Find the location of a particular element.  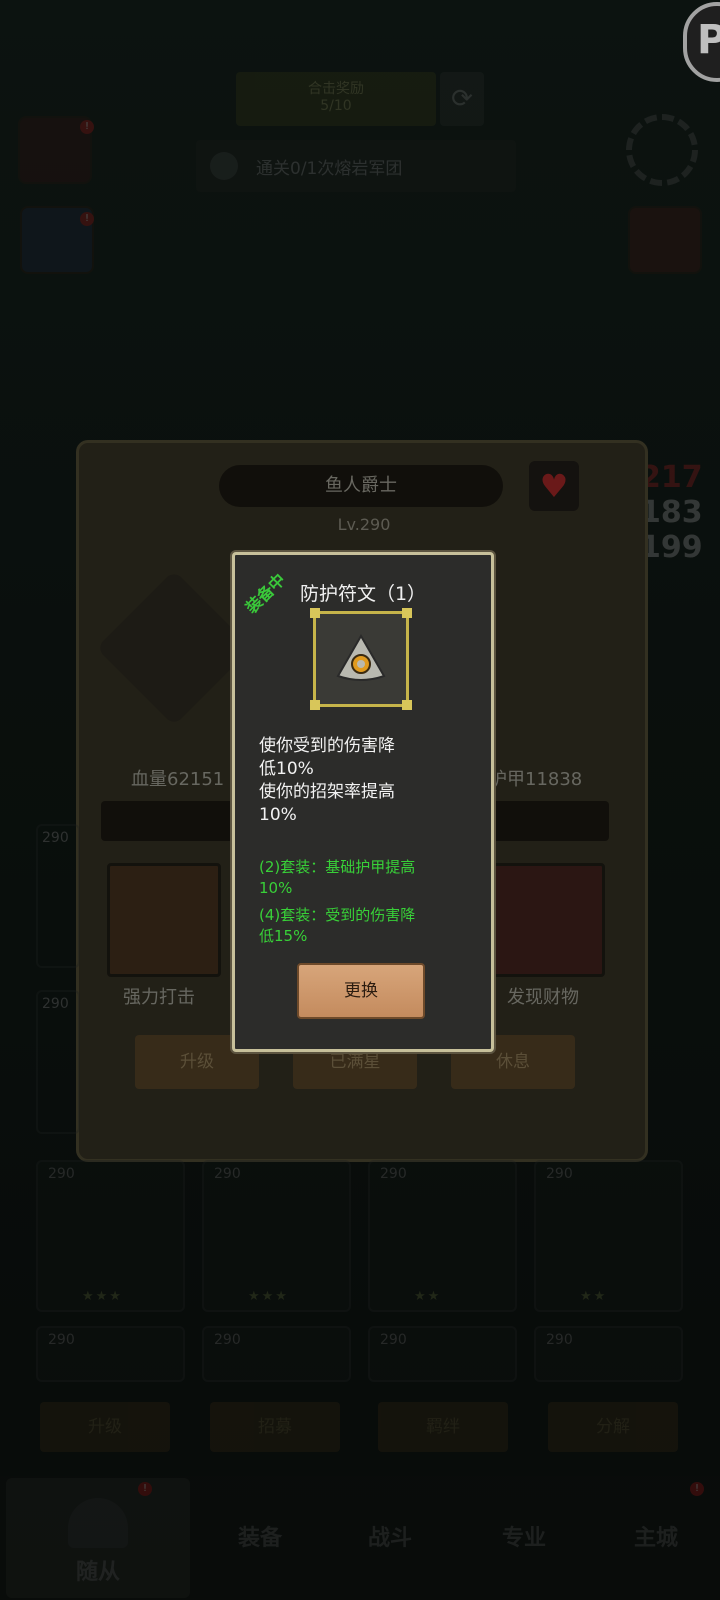

item-icon-frame is located at coordinates (361, 659).